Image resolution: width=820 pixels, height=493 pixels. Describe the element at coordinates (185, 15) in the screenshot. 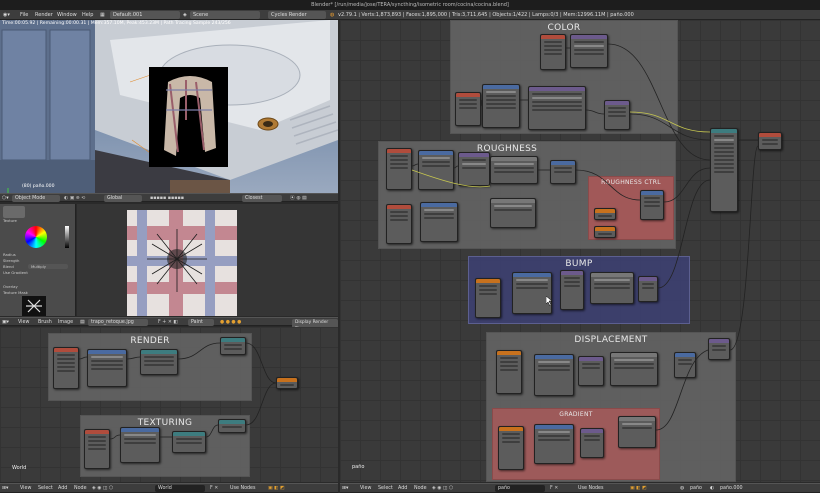

I see `scene-icon: ◈` at that location.